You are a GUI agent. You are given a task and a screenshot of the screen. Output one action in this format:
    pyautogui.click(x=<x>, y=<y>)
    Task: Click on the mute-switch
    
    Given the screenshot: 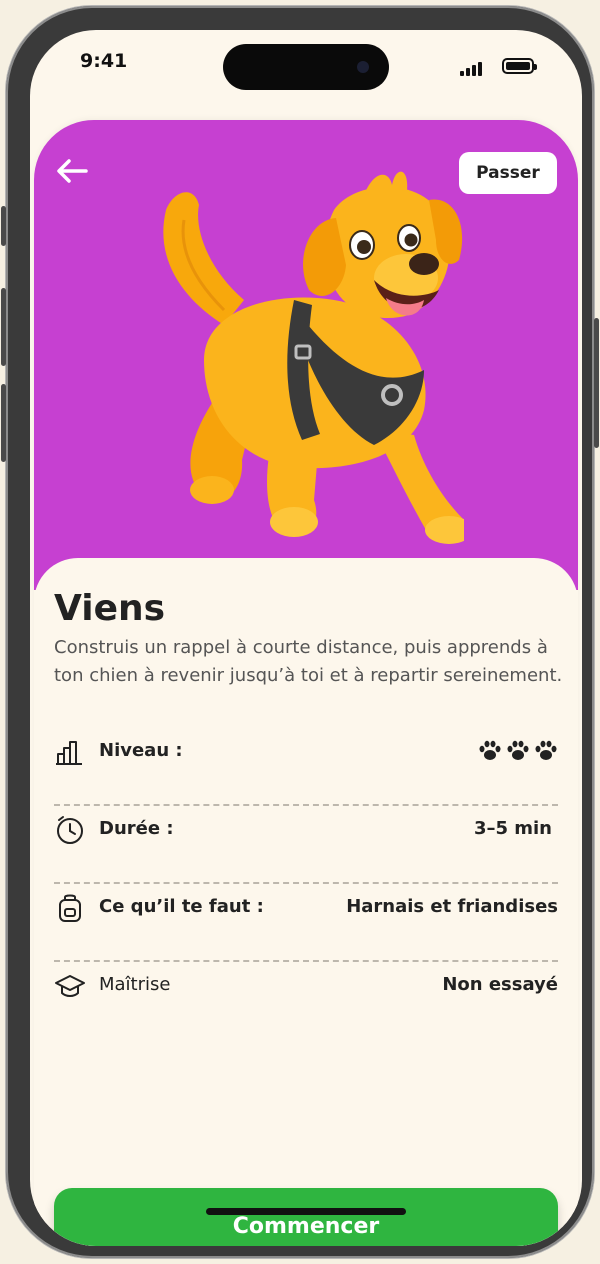 What is the action you would take?
    pyautogui.click(x=3, y=226)
    